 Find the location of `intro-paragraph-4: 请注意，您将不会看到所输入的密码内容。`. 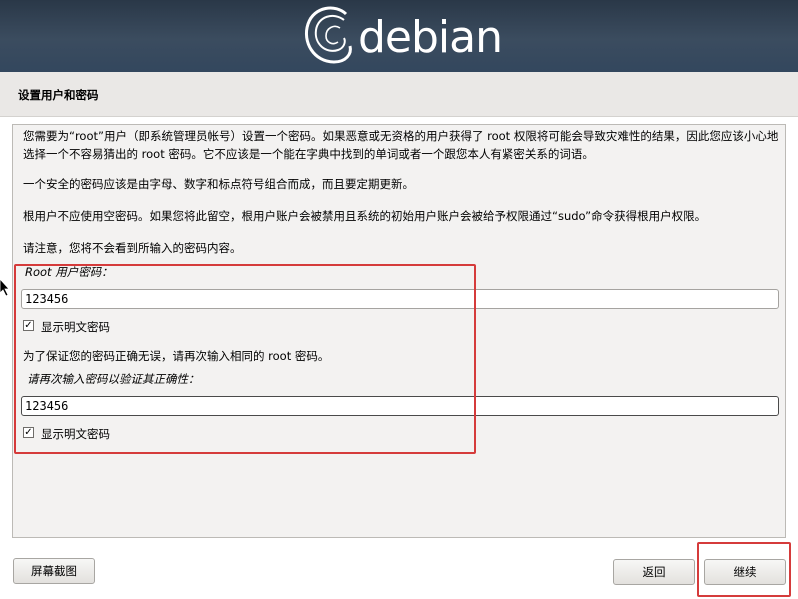

intro-paragraph-4: 请注意，您将不会看到所输入的密码内容。 is located at coordinates (132, 248).